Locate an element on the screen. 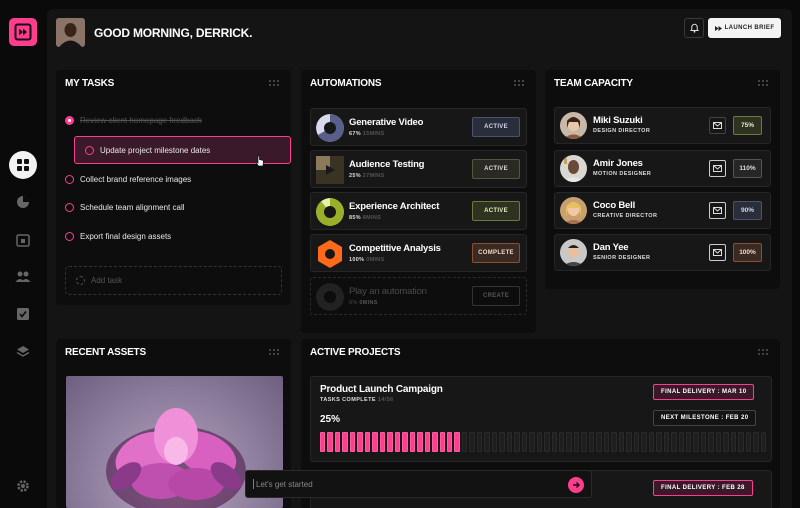 Image resolution: width=800 pixels, height=508 pixels. automation-item: Generative Video 67% 15MINS ACTIVE is located at coordinates (418, 127).